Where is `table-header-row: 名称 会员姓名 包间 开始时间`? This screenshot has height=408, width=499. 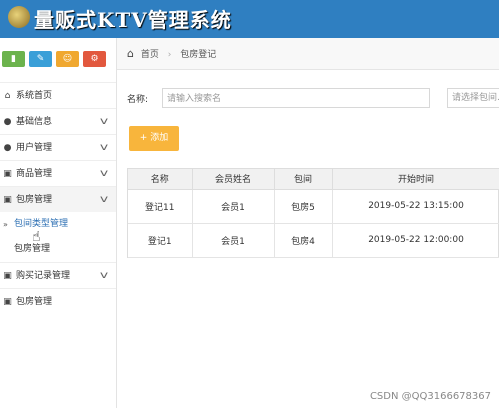 table-header-row: 名称 会员姓名 包间 开始时间 is located at coordinates (313, 179).